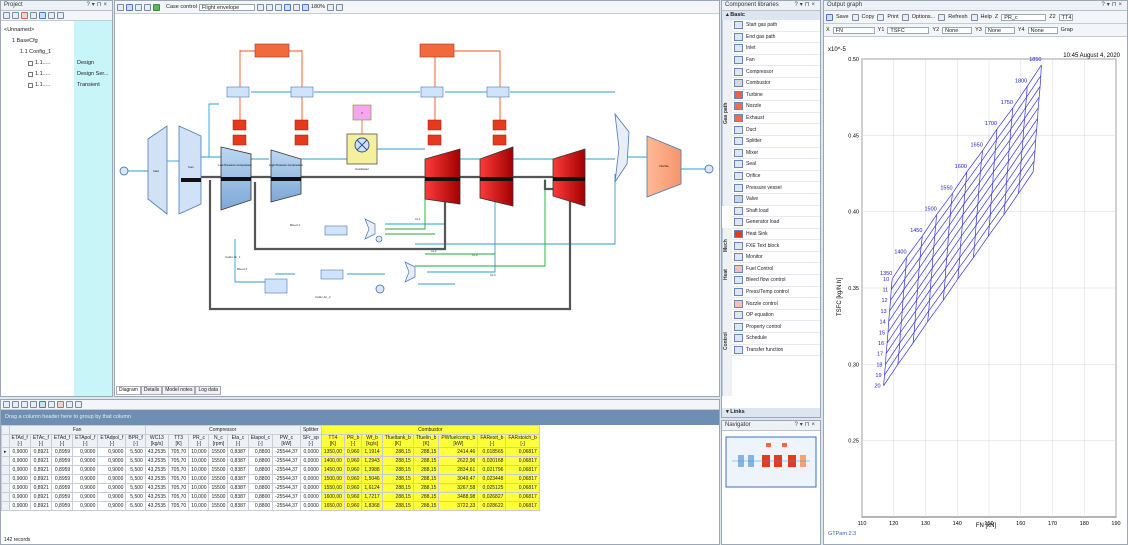 Image resolution: width=1128 pixels, height=545 pixels. What do you see at coordinates (771, 412) in the screenshot?
I see `library-links: ▾ Links` at bounding box center [771, 412].